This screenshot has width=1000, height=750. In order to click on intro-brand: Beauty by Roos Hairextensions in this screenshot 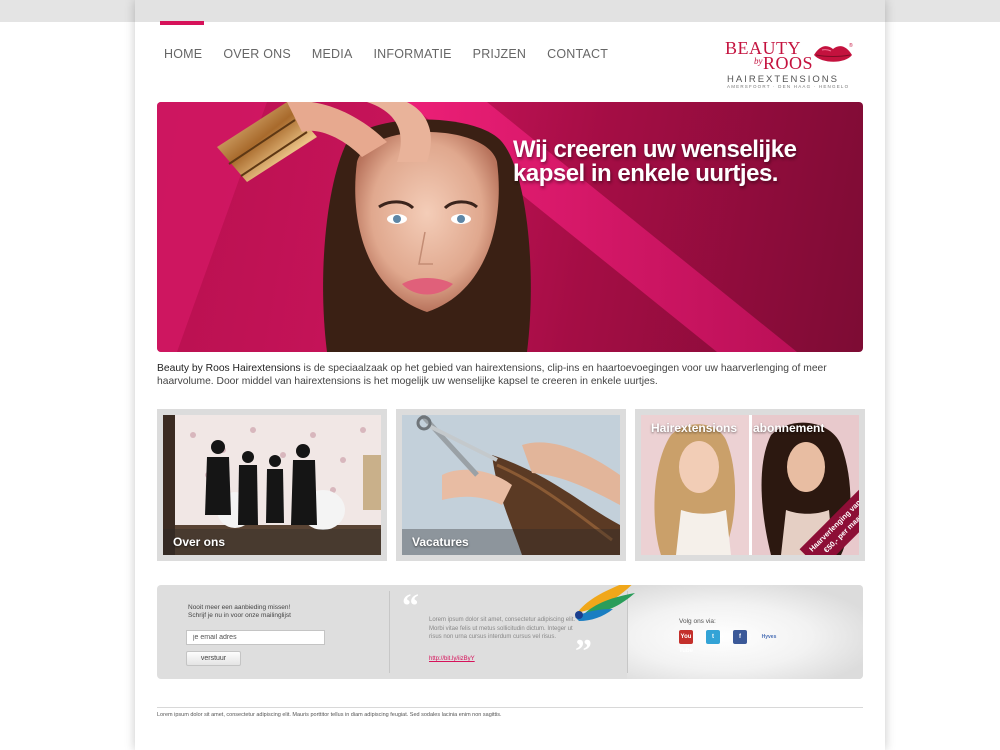, I will do `click(229, 368)`.